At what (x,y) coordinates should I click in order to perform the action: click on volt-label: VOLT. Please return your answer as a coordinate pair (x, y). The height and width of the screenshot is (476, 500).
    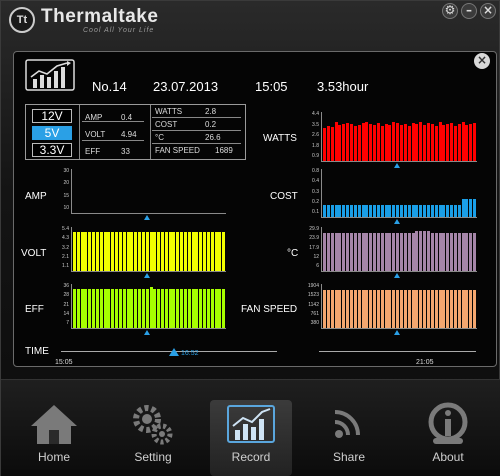
    Looking at the image, I should click on (95, 134).